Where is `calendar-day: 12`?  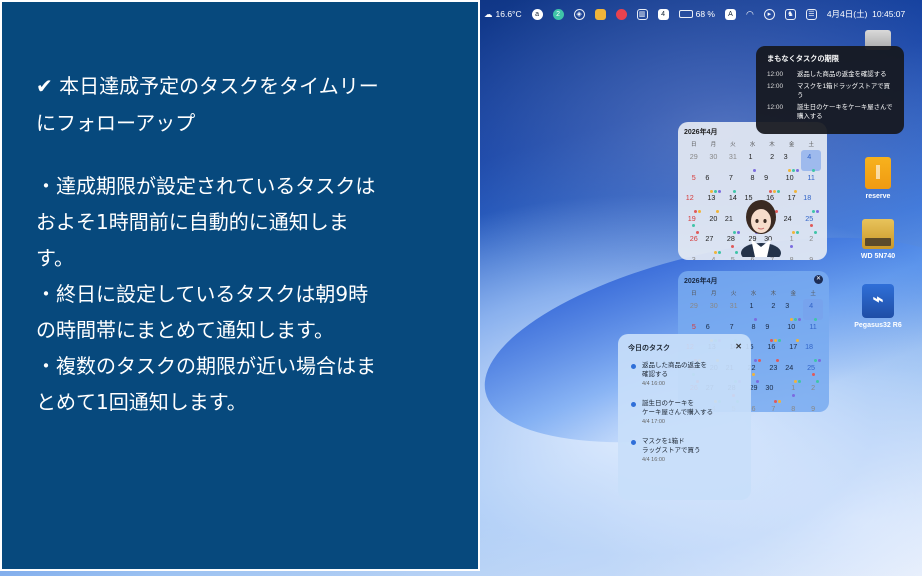
calendar-day: 12 is located at coordinates (694, 209).